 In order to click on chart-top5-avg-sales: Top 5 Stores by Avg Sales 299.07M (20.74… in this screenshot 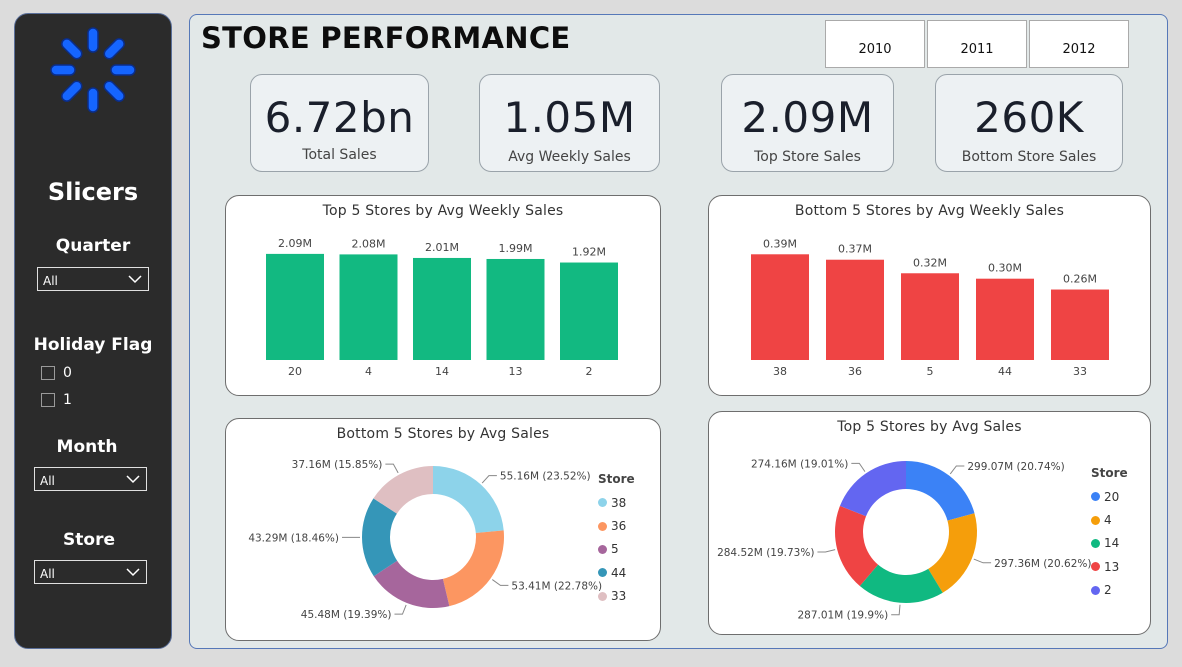, I will do `click(929, 523)`.